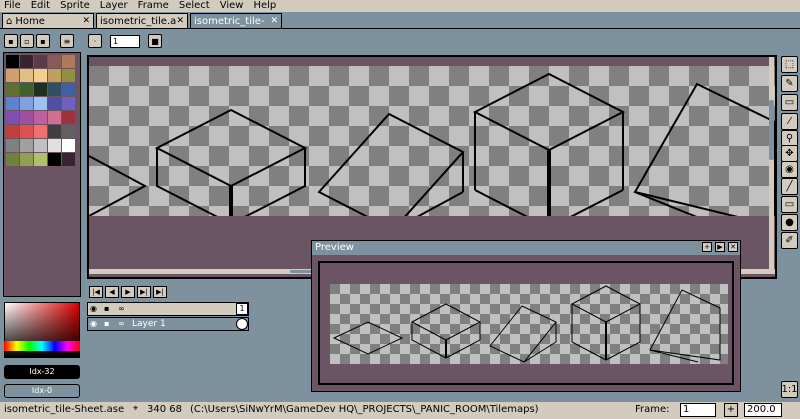  I want to click on menu-file: File, so click(12, 6).